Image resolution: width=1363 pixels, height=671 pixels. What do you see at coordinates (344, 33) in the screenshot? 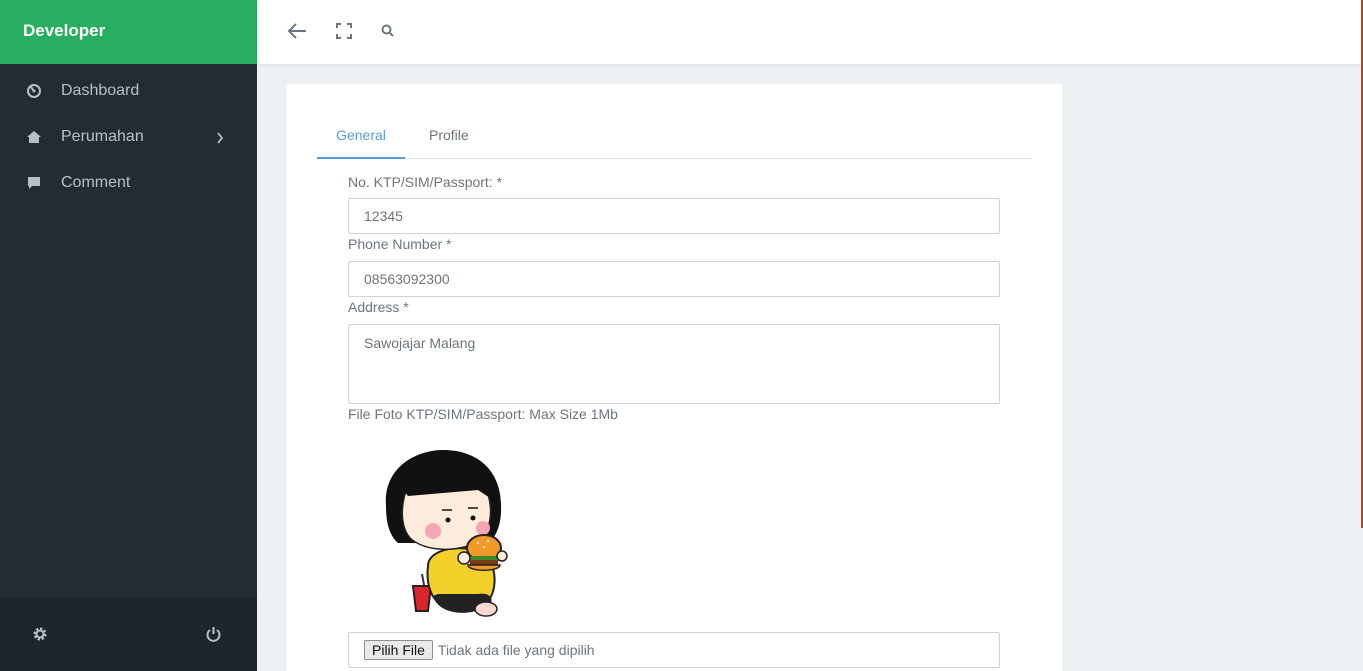
I see `fullscreen-icon` at bounding box center [344, 33].